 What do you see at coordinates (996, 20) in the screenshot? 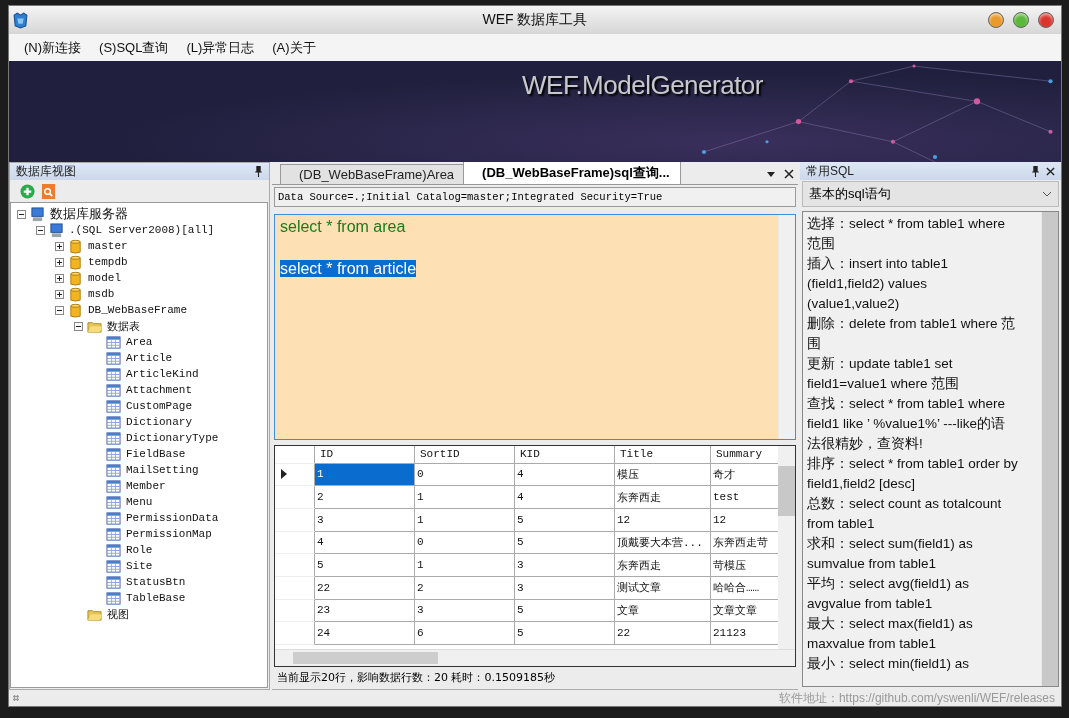
I see `minimize-button` at bounding box center [996, 20].